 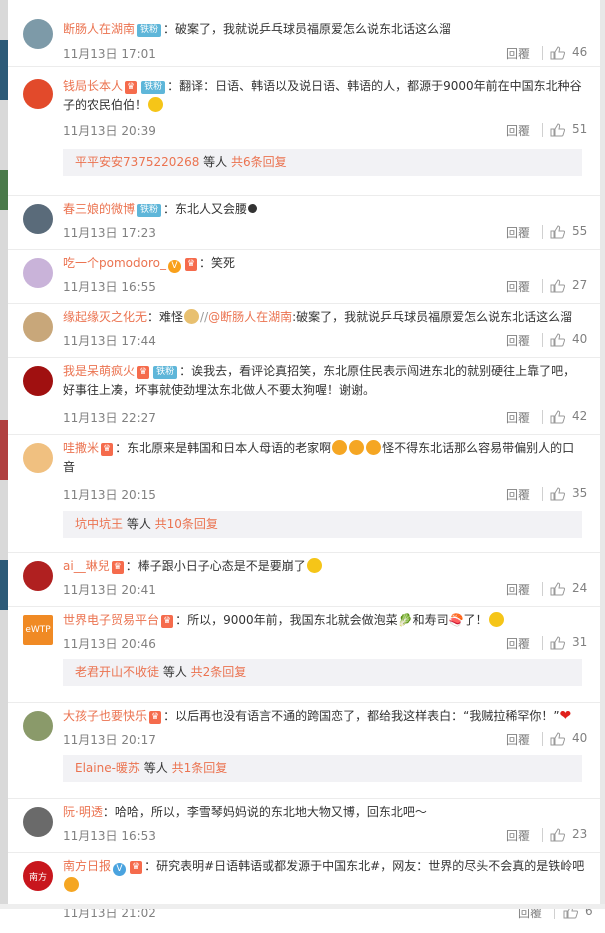 What do you see at coordinates (580, 834) in the screenshot?
I see `like-count: 23` at bounding box center [580, 834].